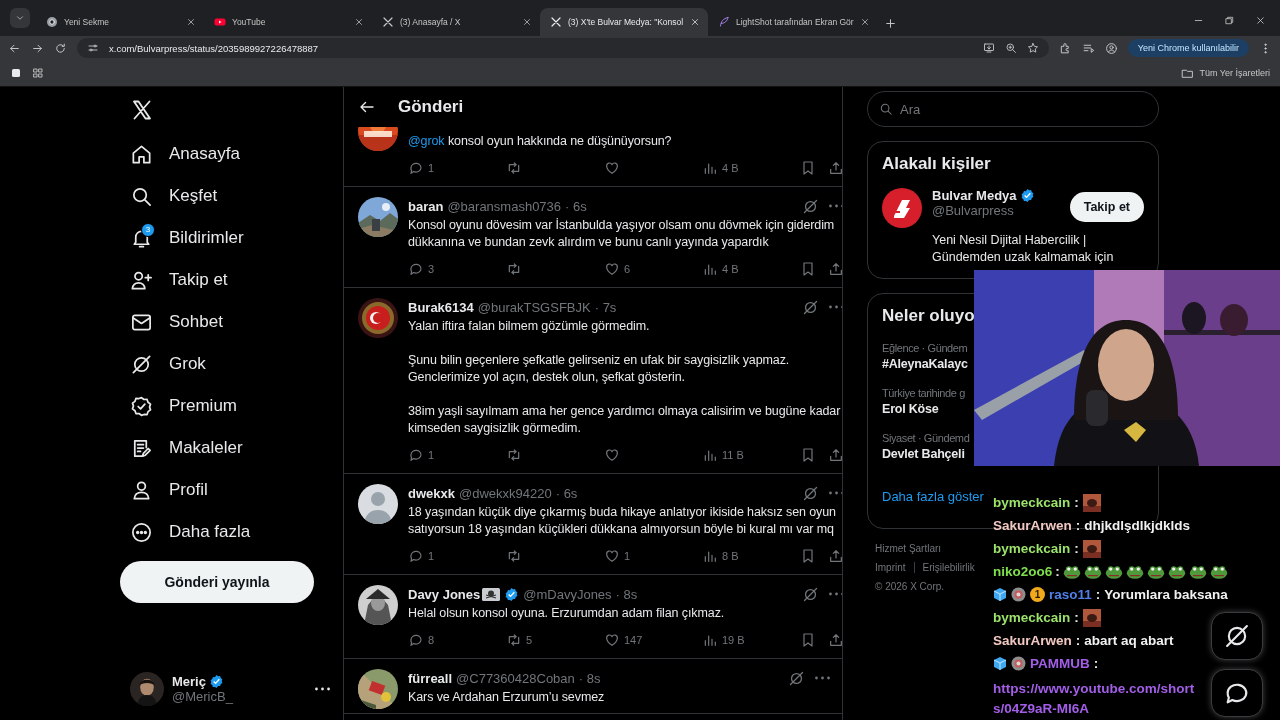 This screenshot has width=1280, height=720. I want to click on new-tab-button, so click(890, 23).